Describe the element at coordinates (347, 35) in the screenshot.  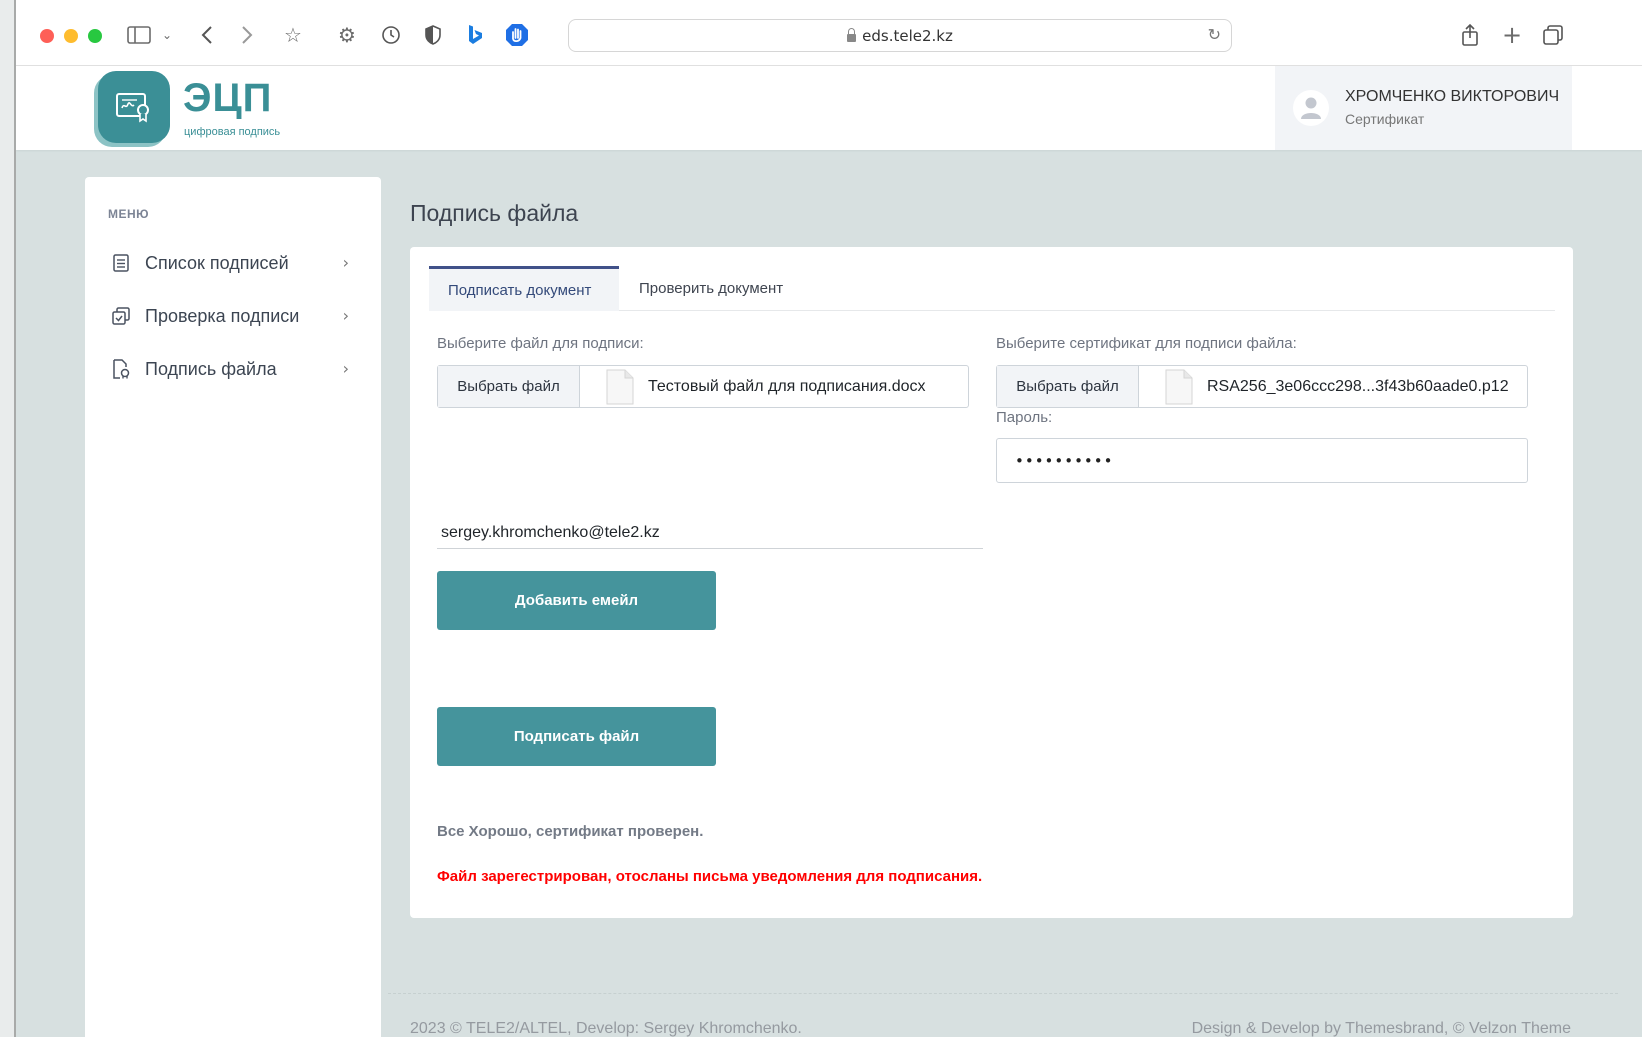
I see `gear-icon: ⚙` at that location.